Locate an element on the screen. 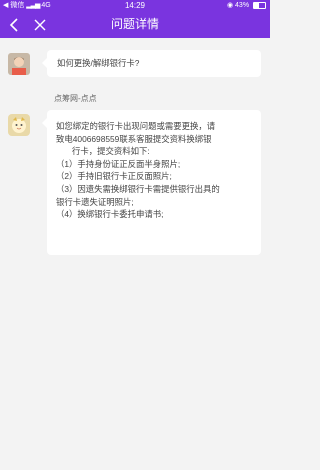  answer-line: 致电4006698559联系客服提交资料换绑银 is located at coordinates (134, 138).